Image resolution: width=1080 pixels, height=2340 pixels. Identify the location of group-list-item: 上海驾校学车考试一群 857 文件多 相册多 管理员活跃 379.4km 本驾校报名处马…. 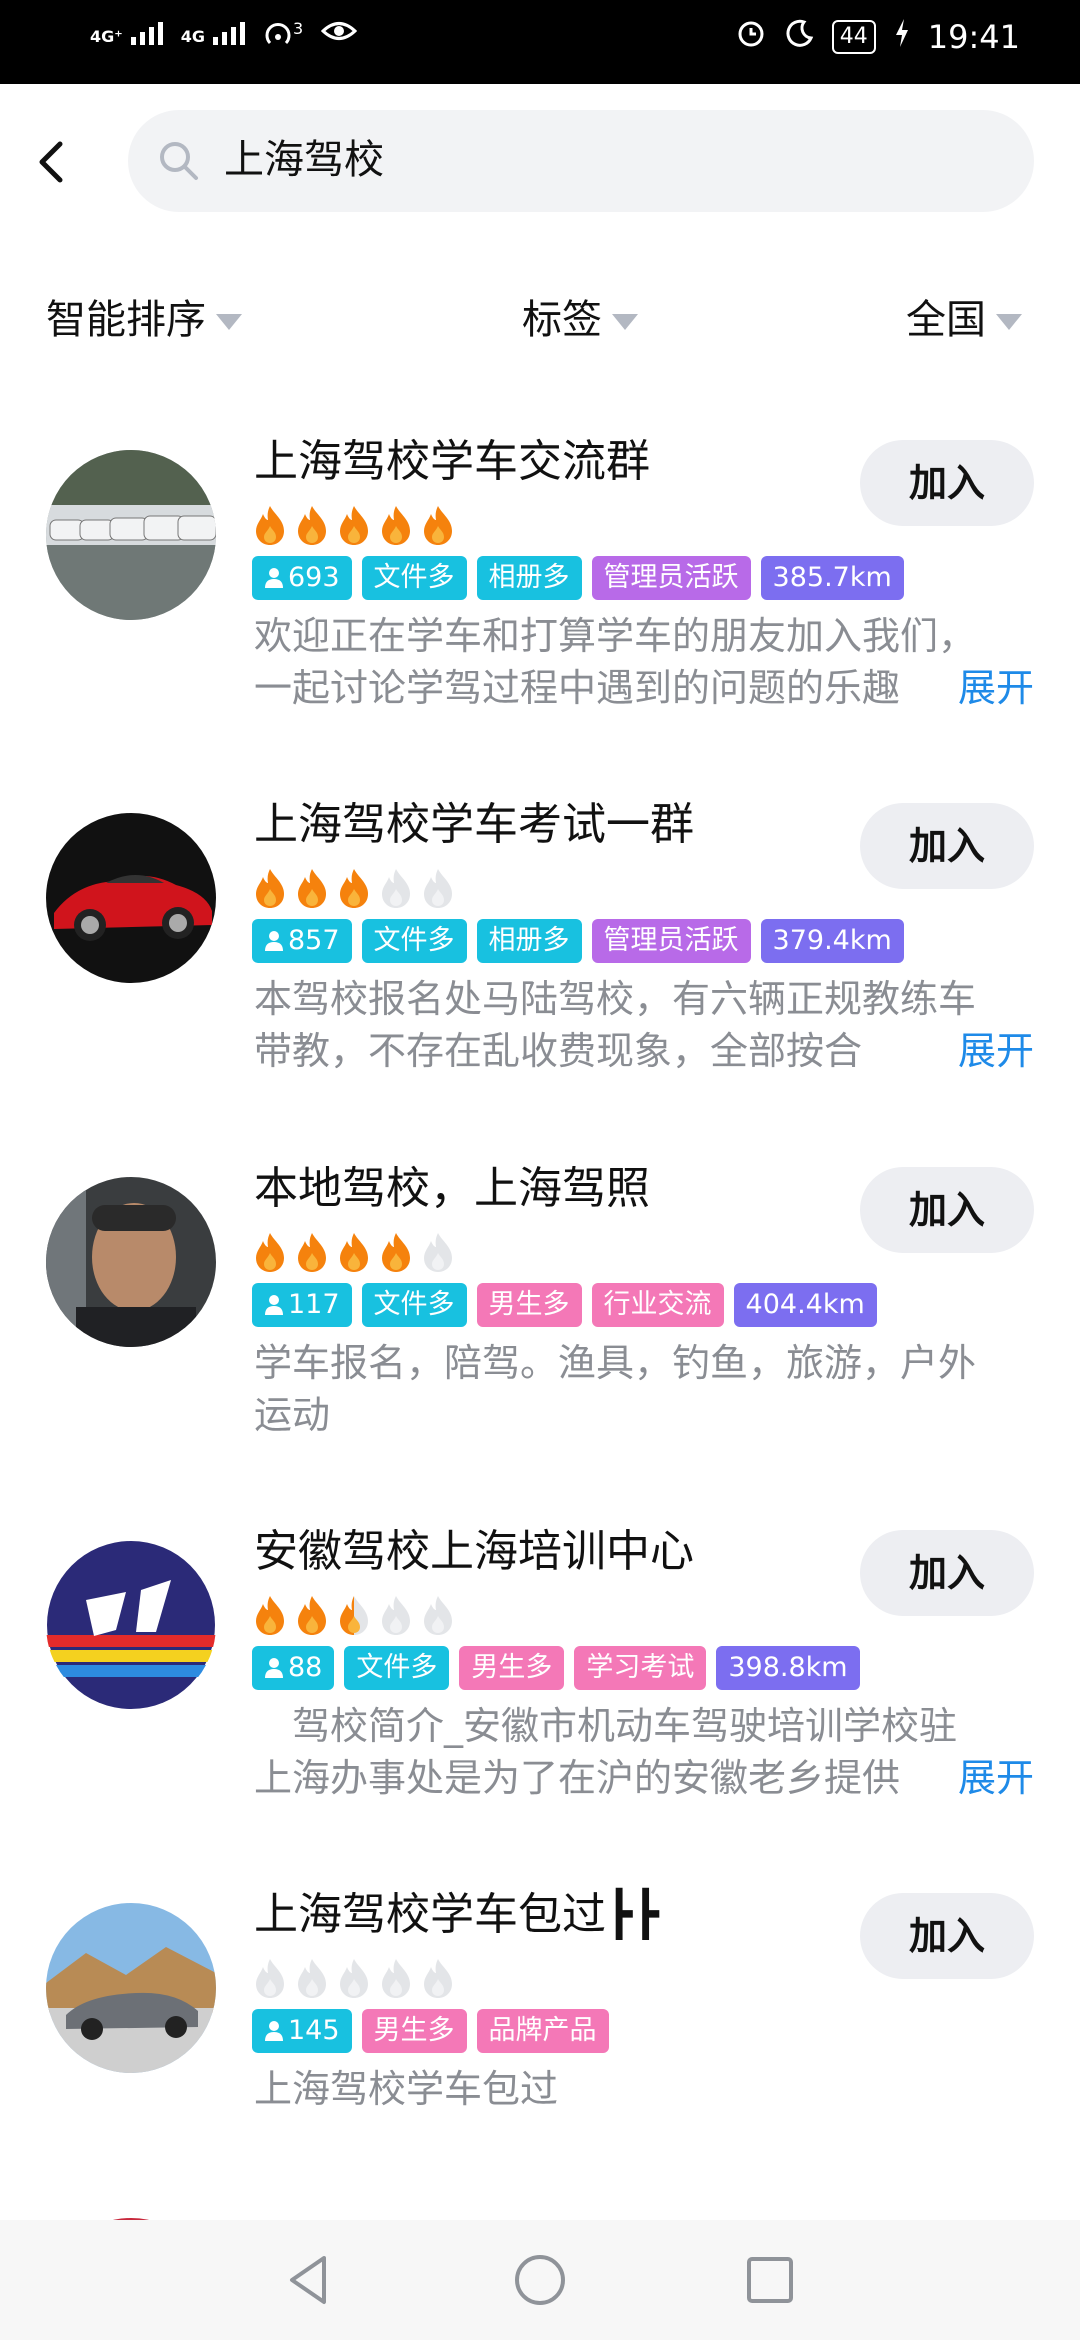
(540, 933).